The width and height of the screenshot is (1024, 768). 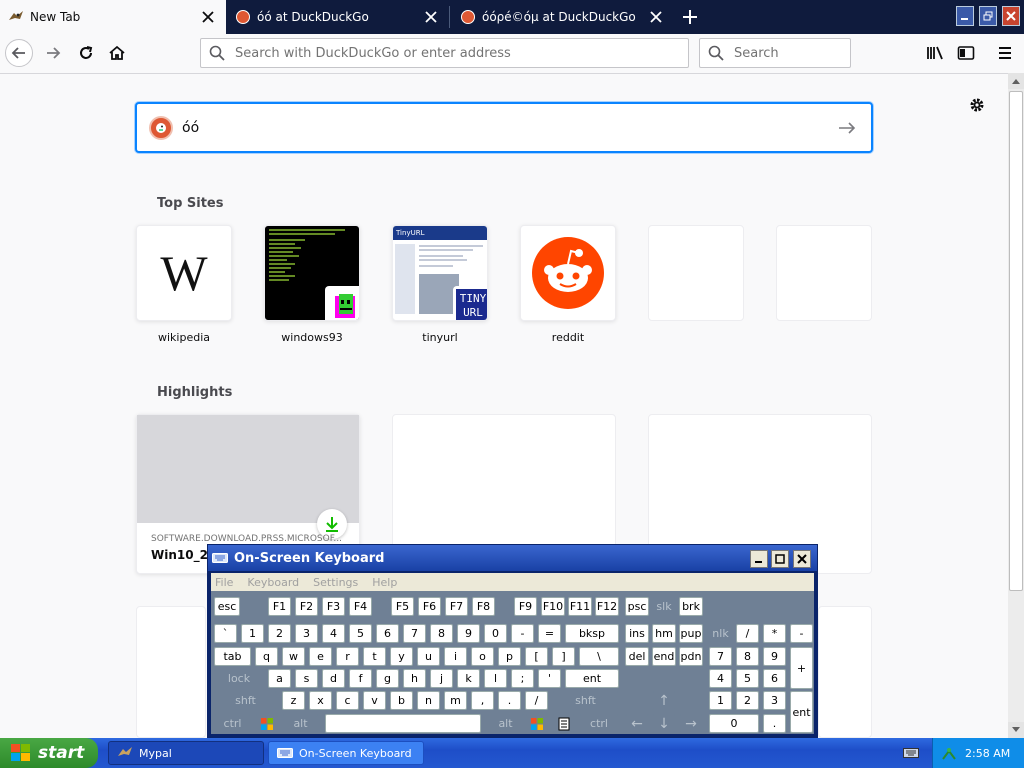 What do you see at coordinates (747, 678) in the screenshot?
I see `key-numpad-5: 5` at bounding box center [747, 678].